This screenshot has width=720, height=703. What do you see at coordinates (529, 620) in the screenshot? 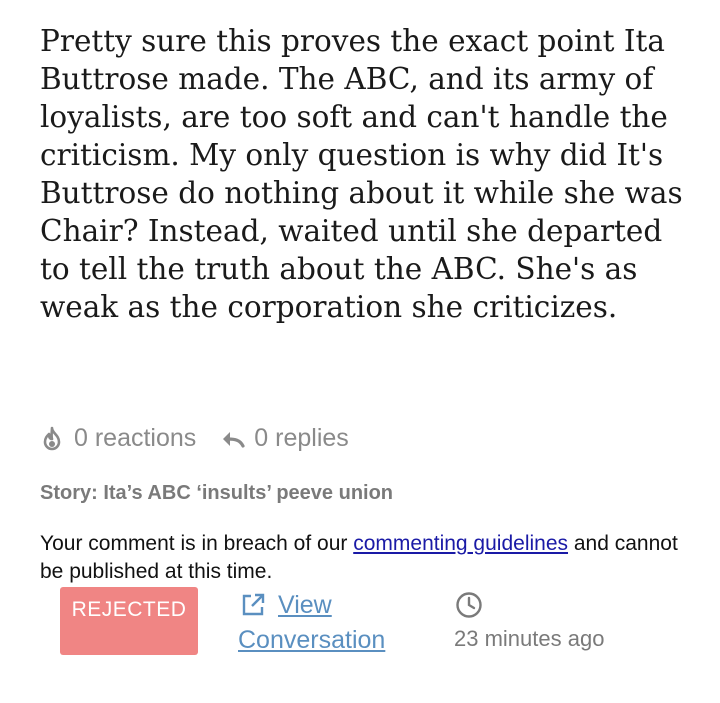
I see `timestamp: 23 minutes ago` at bounding box center [529, 620].